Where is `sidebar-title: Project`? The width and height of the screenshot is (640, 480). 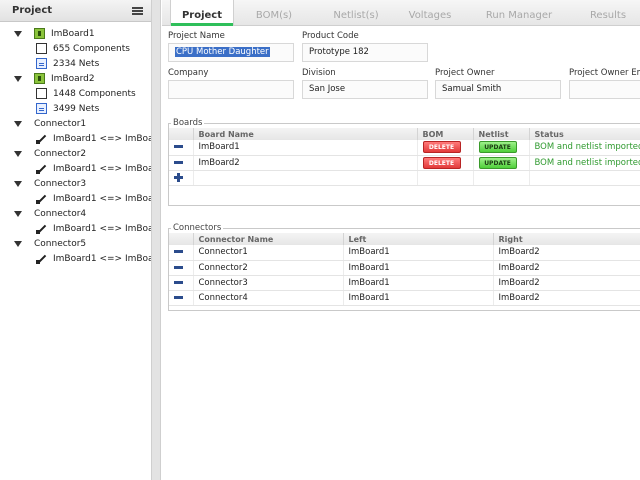 sidebar-title: Project is located at coordinates (32, 10).